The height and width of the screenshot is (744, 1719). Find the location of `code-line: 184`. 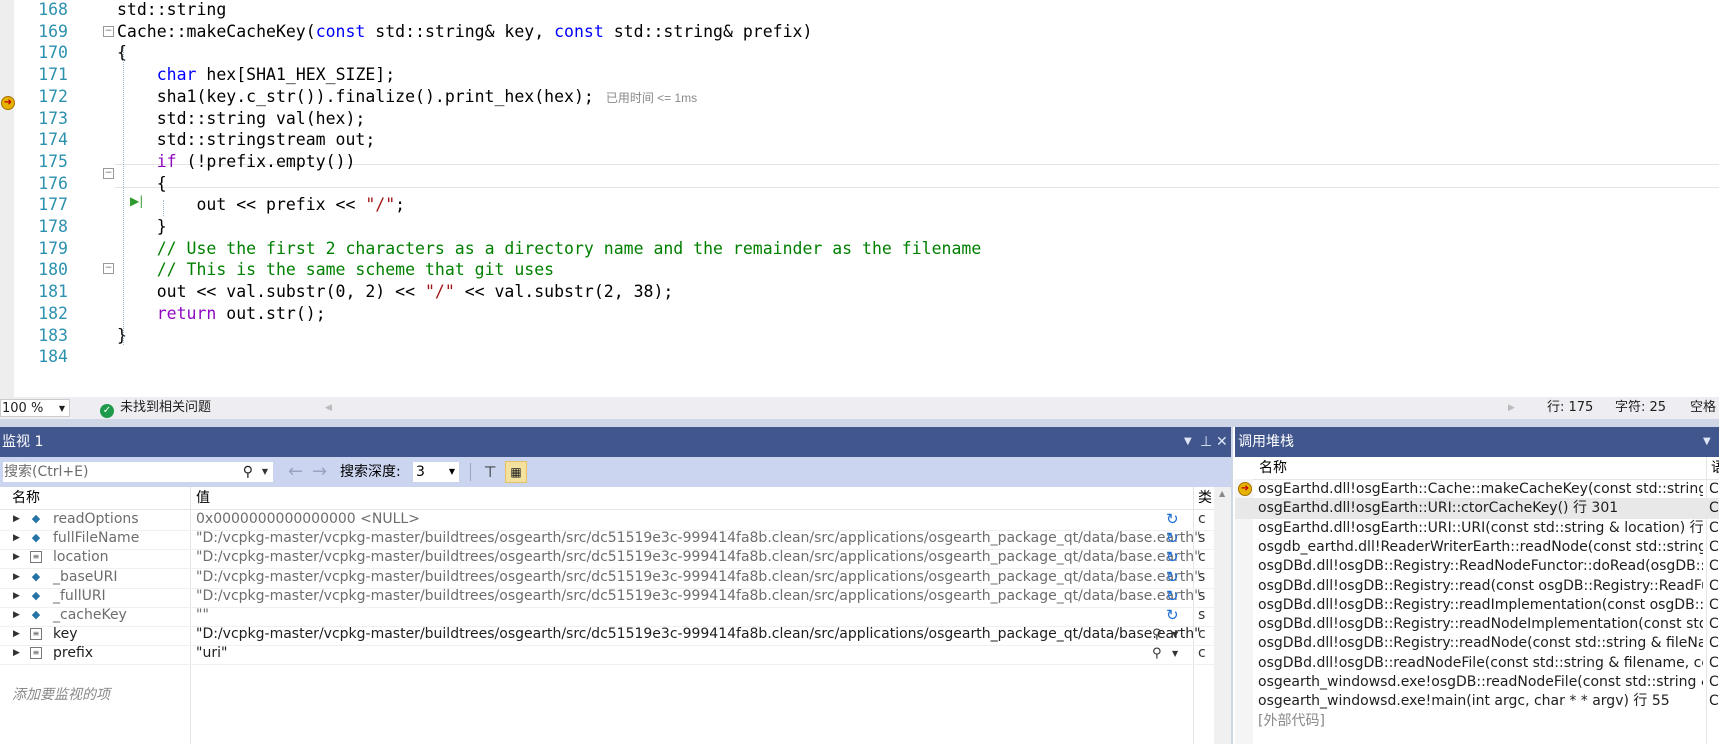

code-line: 184 is located at coordinates (859, 357).